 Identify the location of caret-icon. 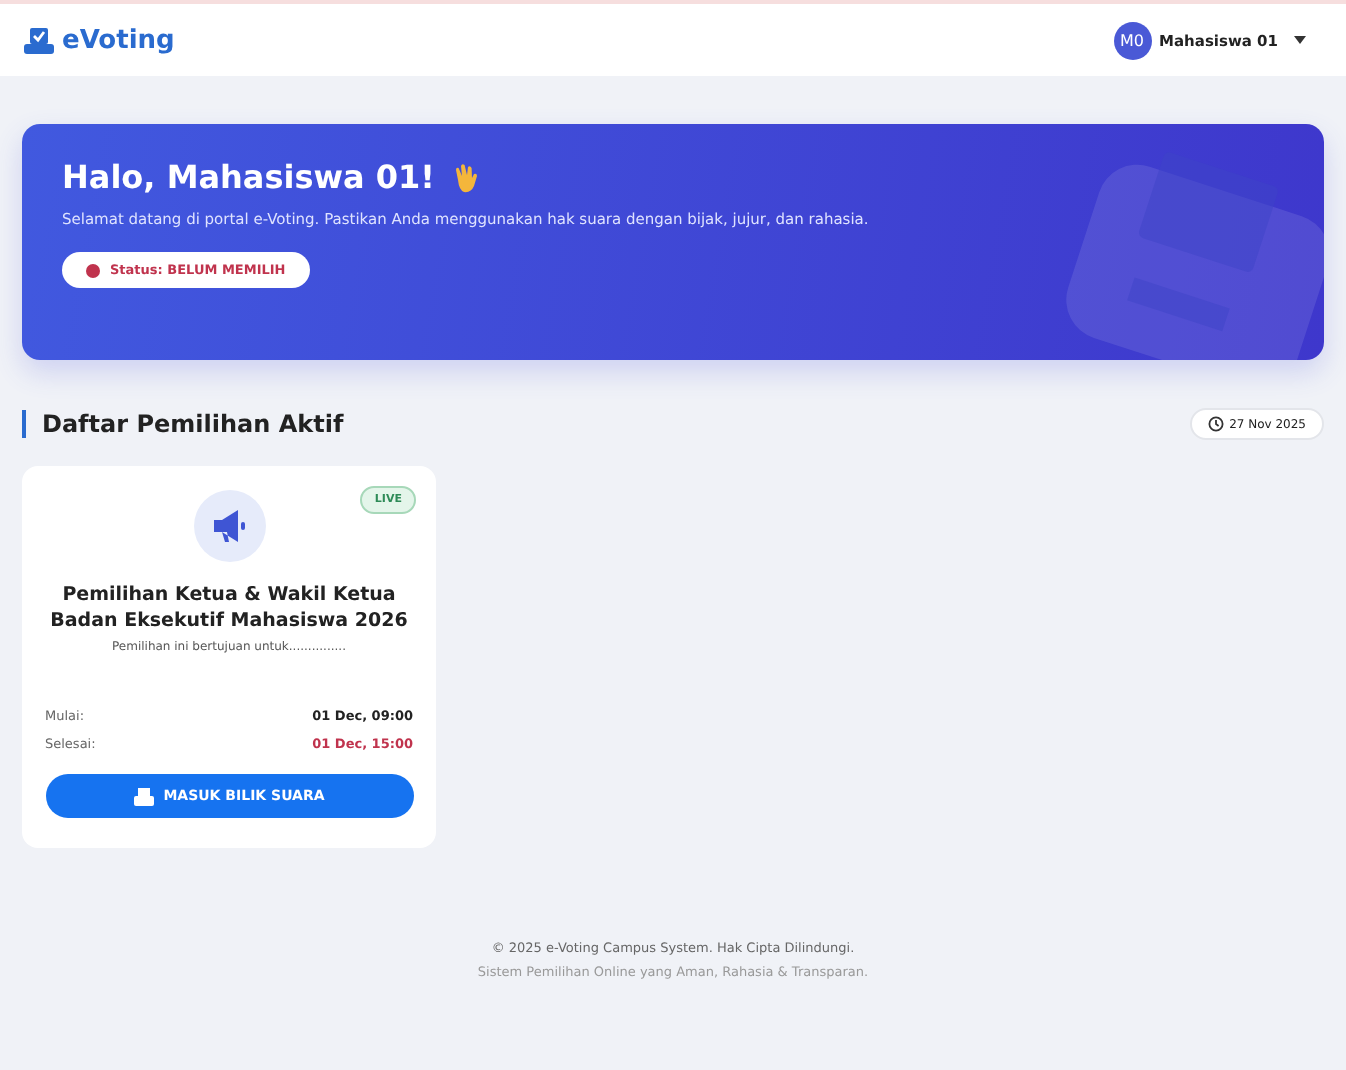
(1300, 40).